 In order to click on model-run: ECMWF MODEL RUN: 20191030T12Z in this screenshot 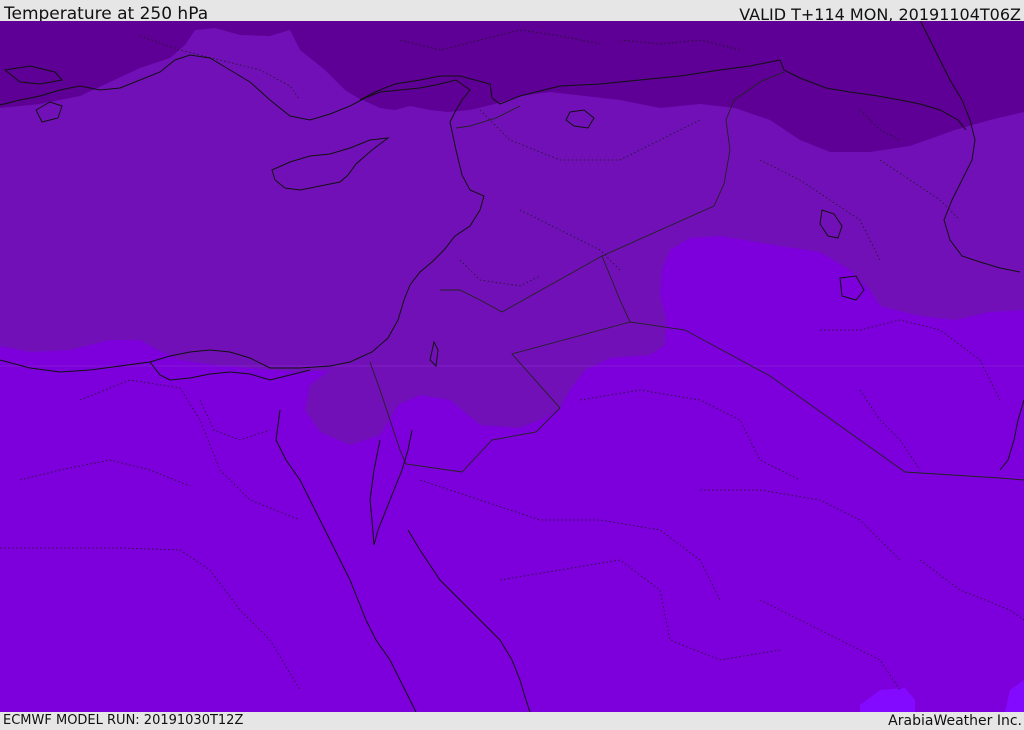, I will do `click(123, 720)`.